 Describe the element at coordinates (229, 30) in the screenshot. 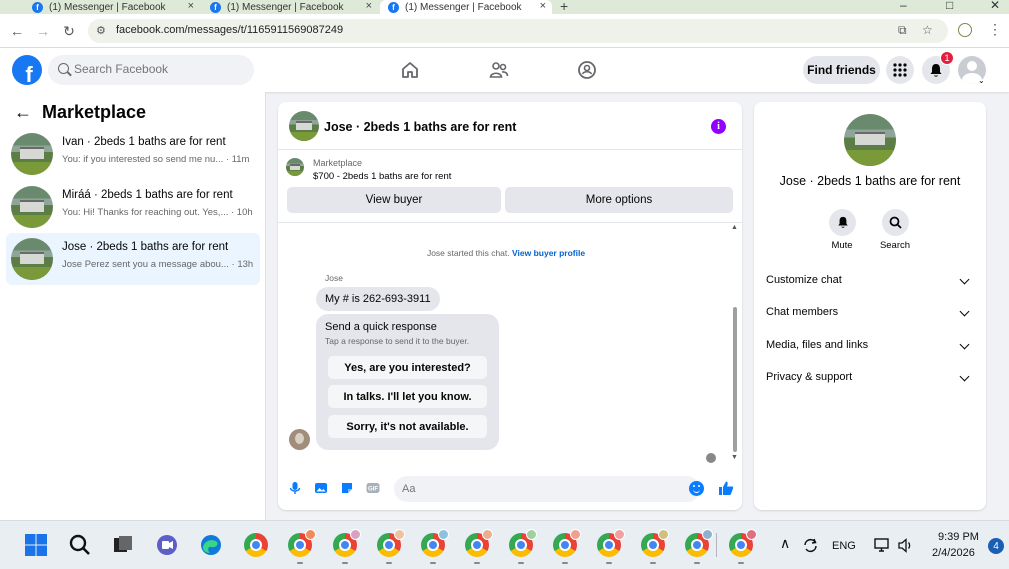

I see `url-text: facebook.com/messages/t/1165911569087249` at that location.